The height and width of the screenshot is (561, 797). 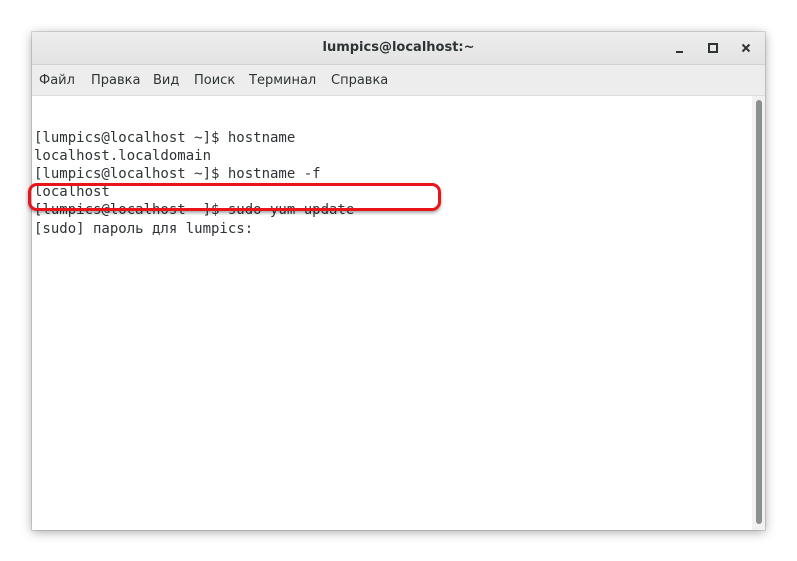 I want to click on maximize-icon, so click(x=713, y=48).